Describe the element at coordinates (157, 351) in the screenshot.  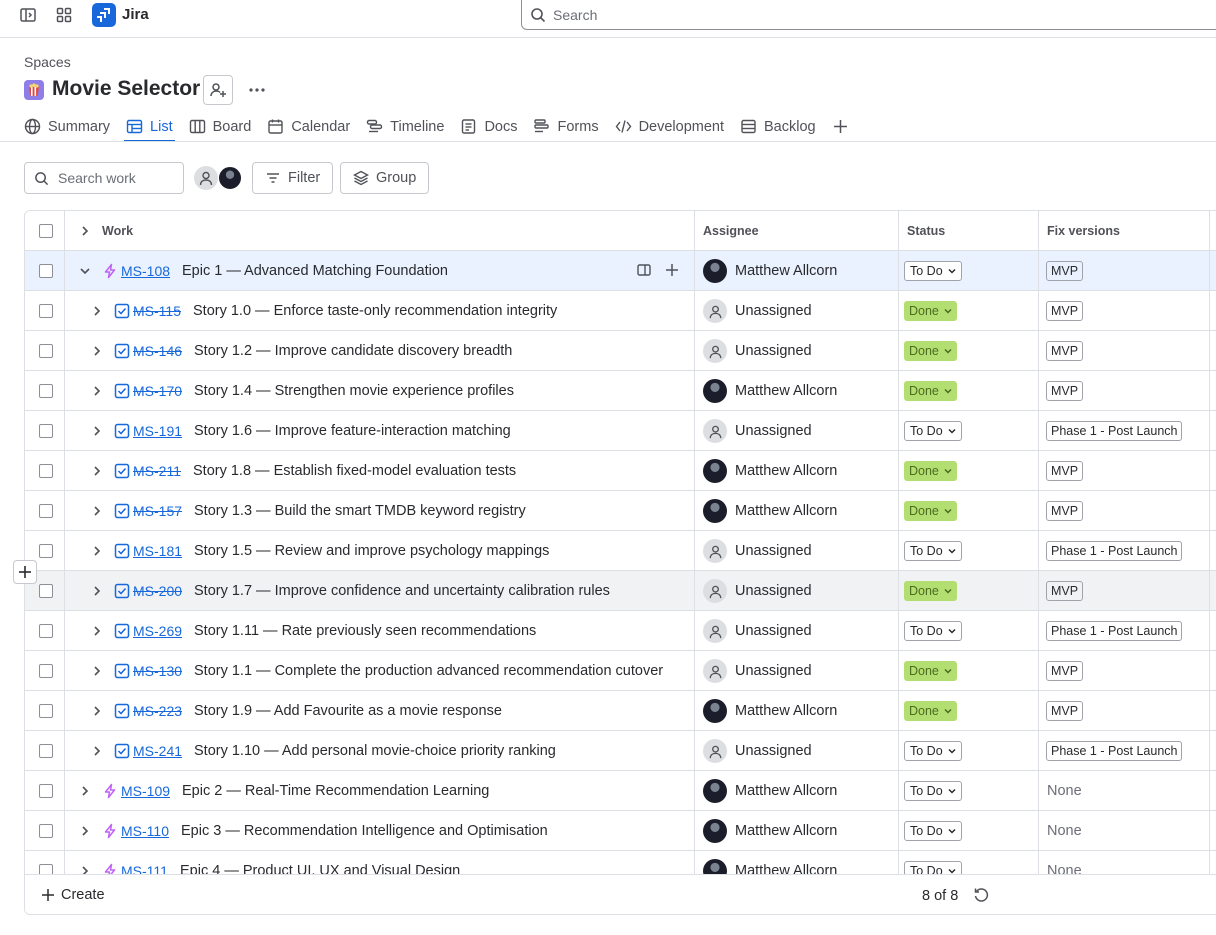
I see `issue-key-link: MS-146` at that location.